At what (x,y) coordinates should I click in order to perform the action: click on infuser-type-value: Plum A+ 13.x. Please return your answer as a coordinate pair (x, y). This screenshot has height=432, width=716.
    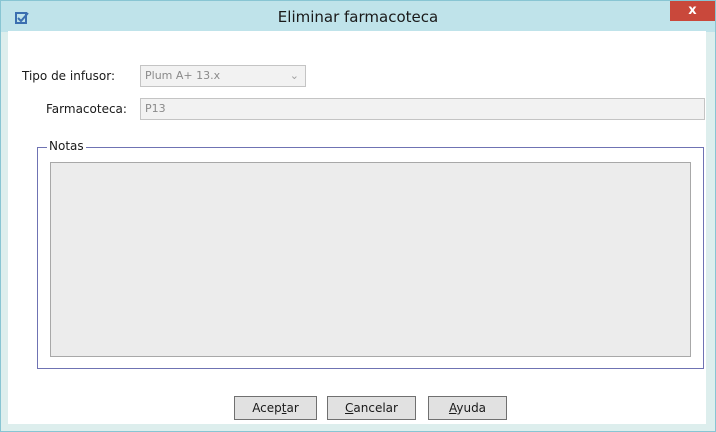
    Looking at the image, I should click on (183, 75).